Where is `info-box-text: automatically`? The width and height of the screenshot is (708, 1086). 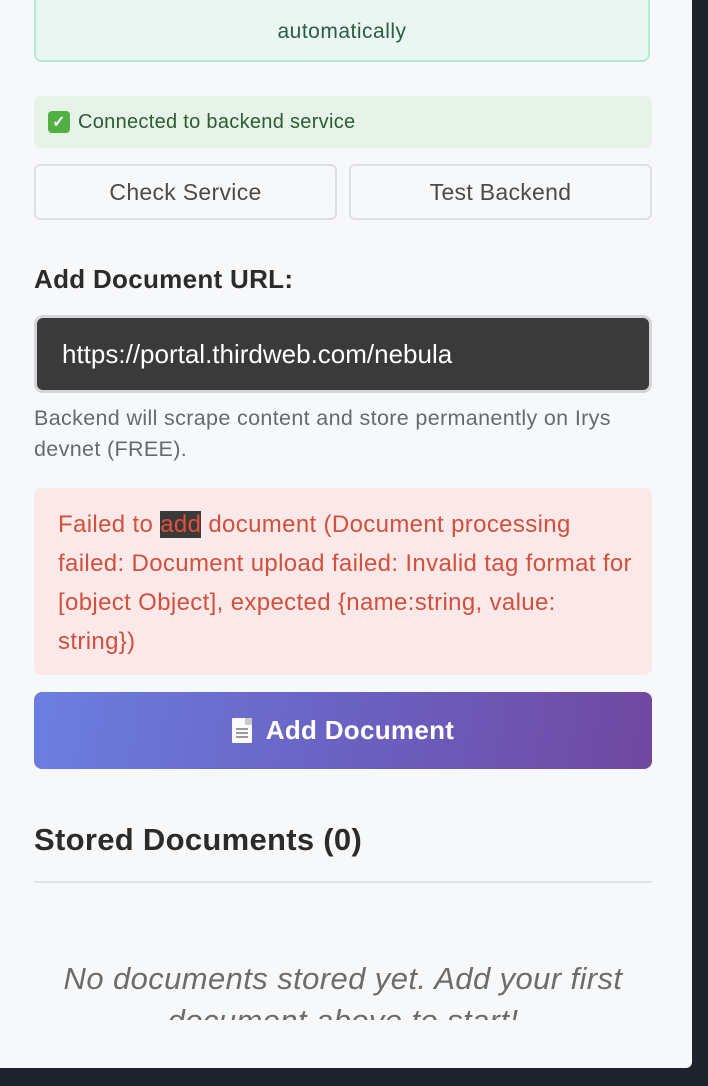 info-box-text: automatically is located at coordinates (342, 31).